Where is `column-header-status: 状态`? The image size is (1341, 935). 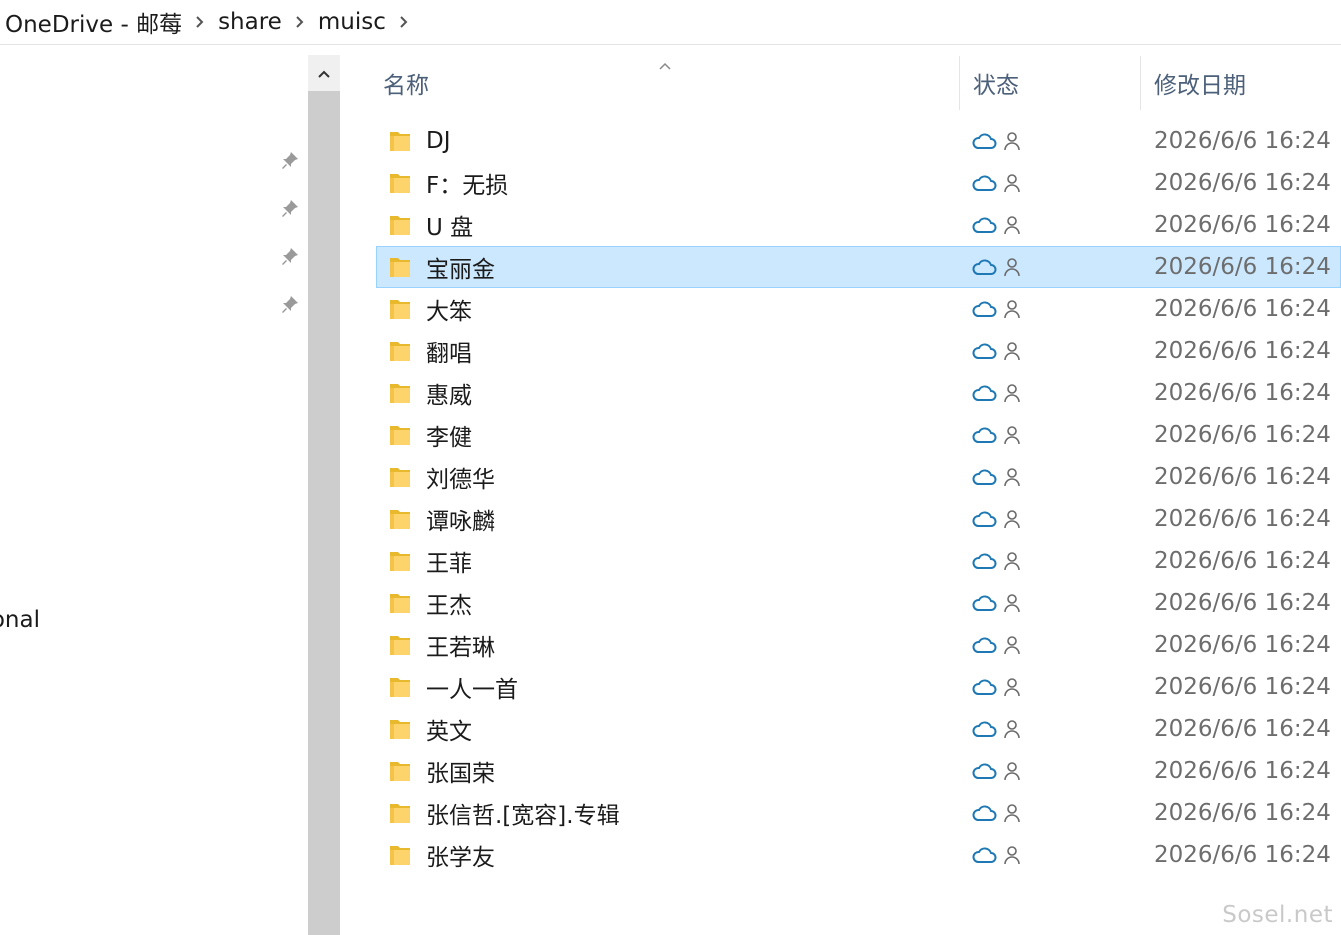 column-header-status: 状态 is located at coordinates (1049, 83).